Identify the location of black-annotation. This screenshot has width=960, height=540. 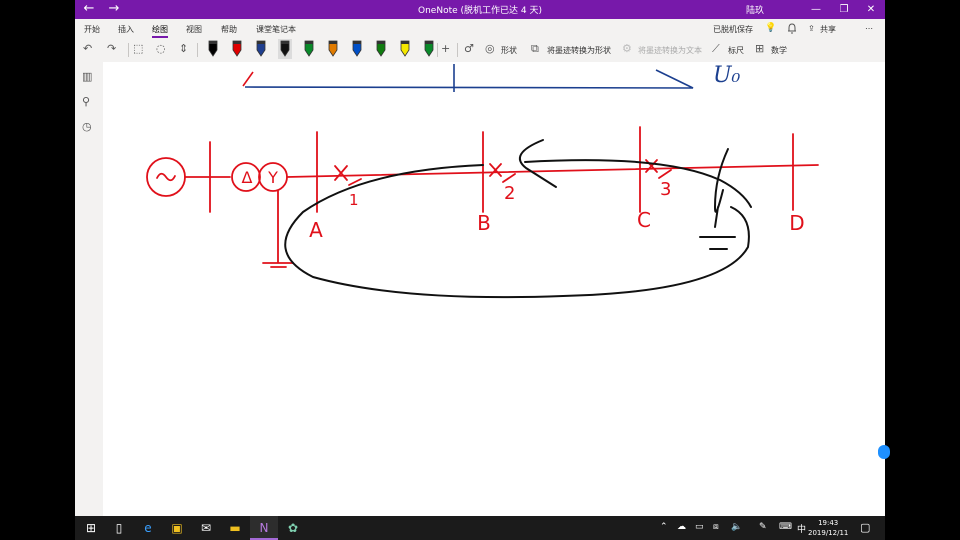
(518, 219).